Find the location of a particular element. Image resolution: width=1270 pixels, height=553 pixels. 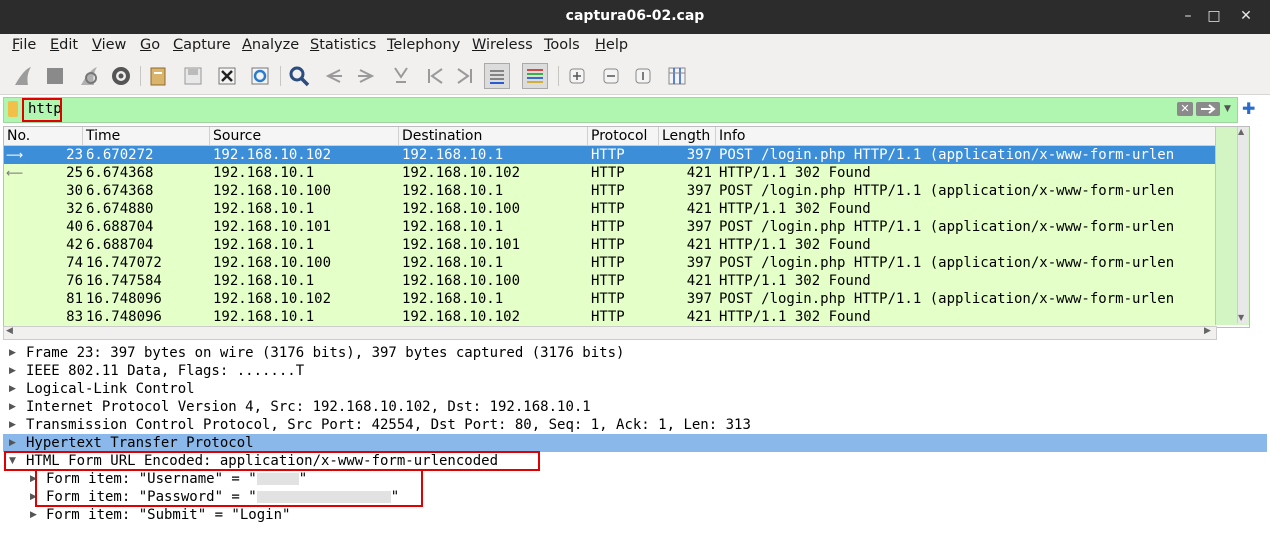

filter-bookmark-icon is located at coordinates (13, 109).